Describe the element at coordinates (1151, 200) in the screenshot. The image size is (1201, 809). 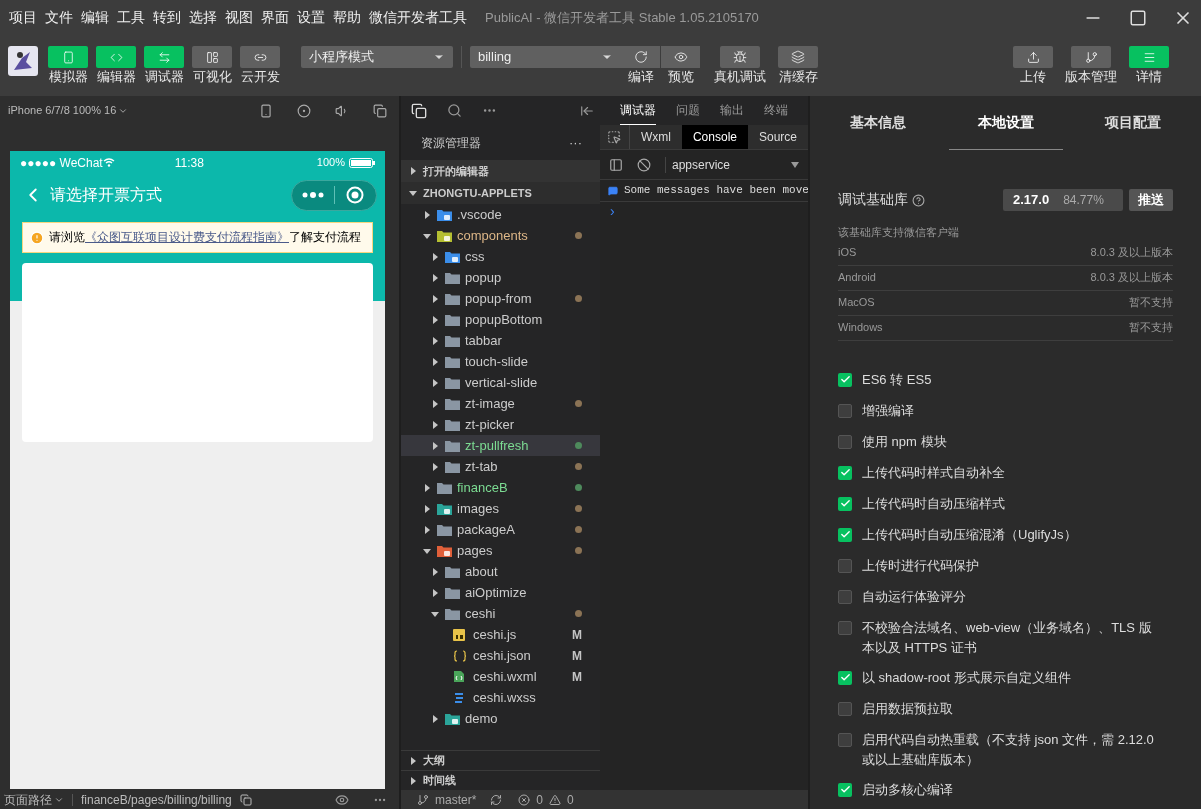
I see `push-button: 推送` at that location.